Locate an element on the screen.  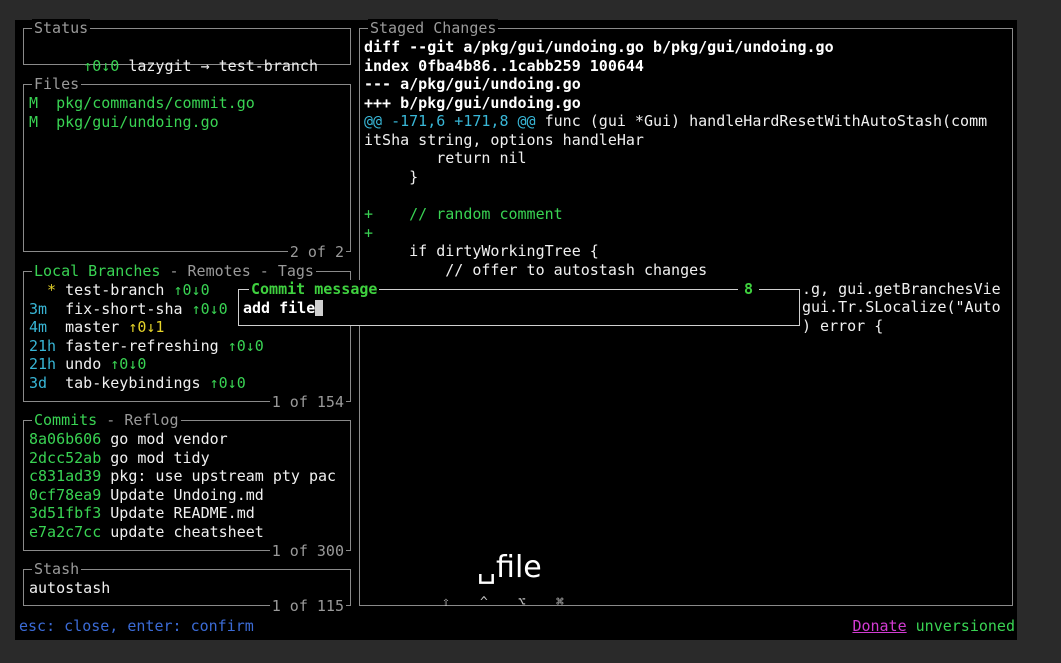
file-path: pkg/commands/commit.go is located at coordinates (155, 103).